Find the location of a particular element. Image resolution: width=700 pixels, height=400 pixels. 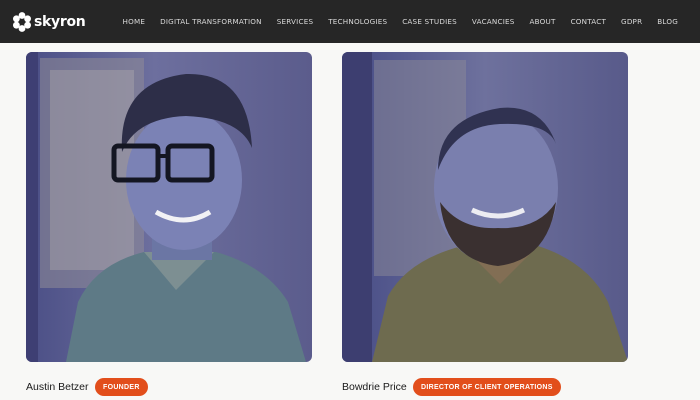

nav-item-vacancies: VACANCIES is located at coordinates (493, 21).